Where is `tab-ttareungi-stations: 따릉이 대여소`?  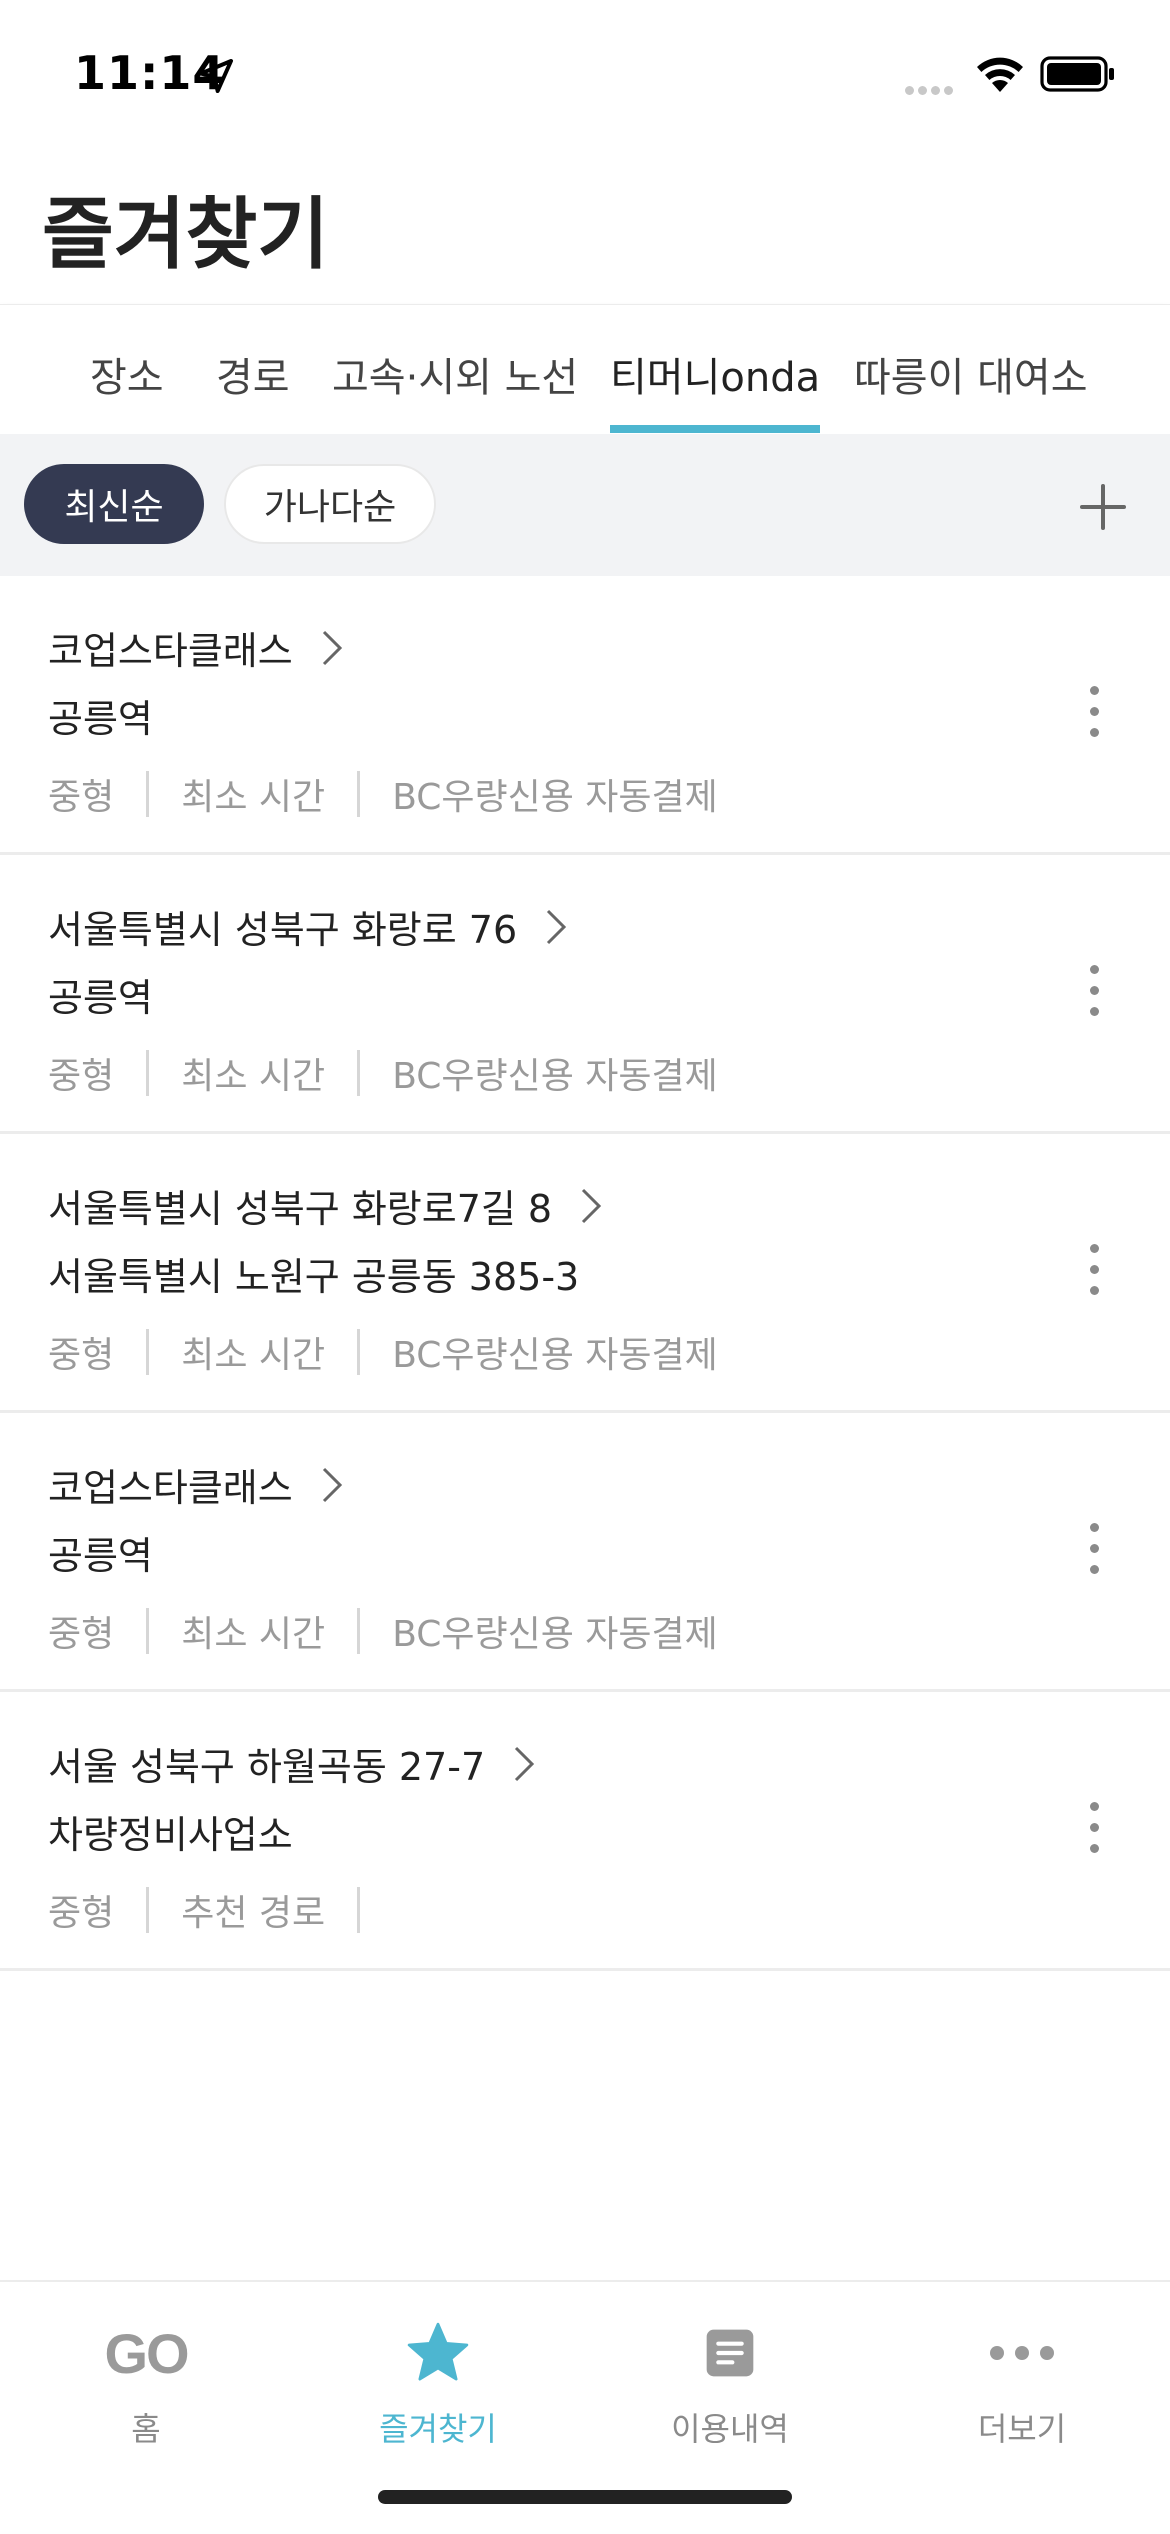
tab-ttareungi-stations: 따릉이 대여소 is located at coordinates (971, 374).